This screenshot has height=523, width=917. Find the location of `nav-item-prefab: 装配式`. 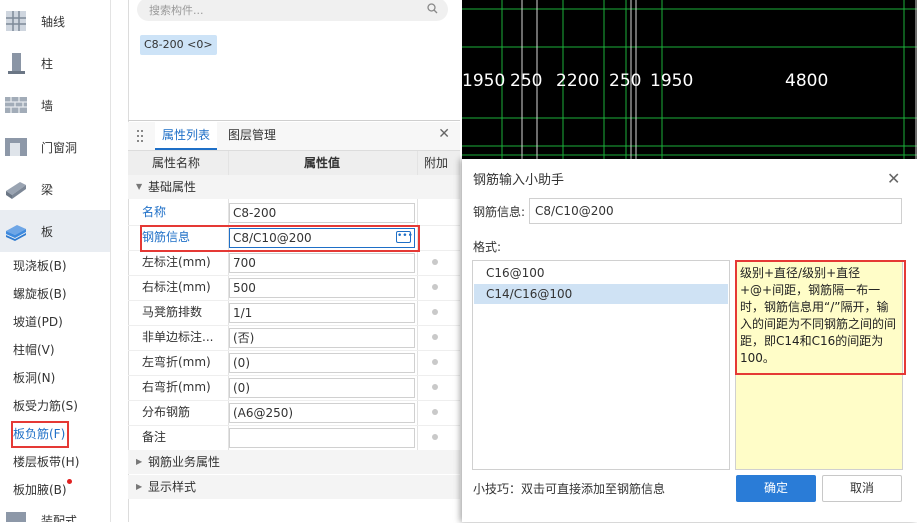

nav-item-prefab: 装配式 is located at coordinates (55, 515).